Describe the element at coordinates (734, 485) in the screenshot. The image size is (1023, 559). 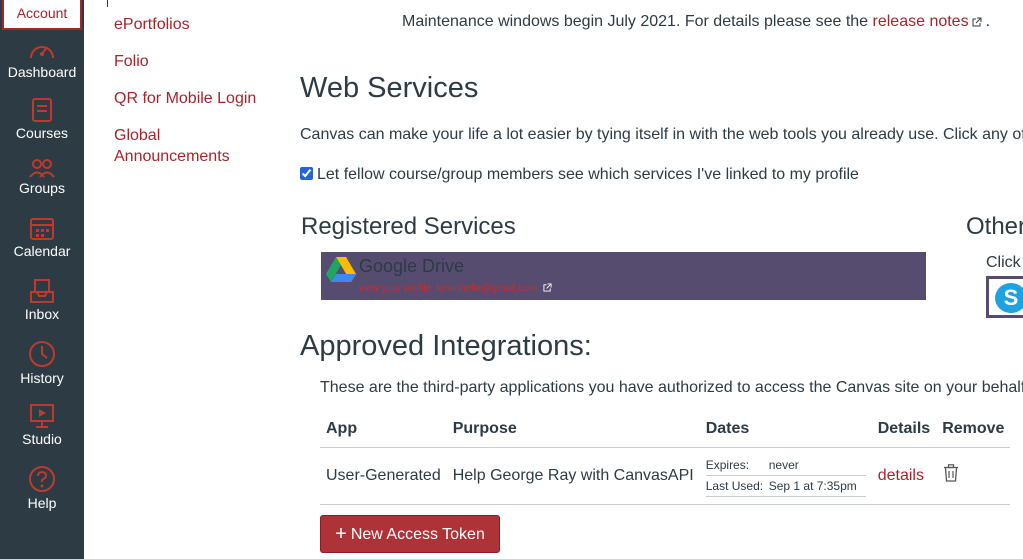
I see `last-used-label: Last Used:` at that location.